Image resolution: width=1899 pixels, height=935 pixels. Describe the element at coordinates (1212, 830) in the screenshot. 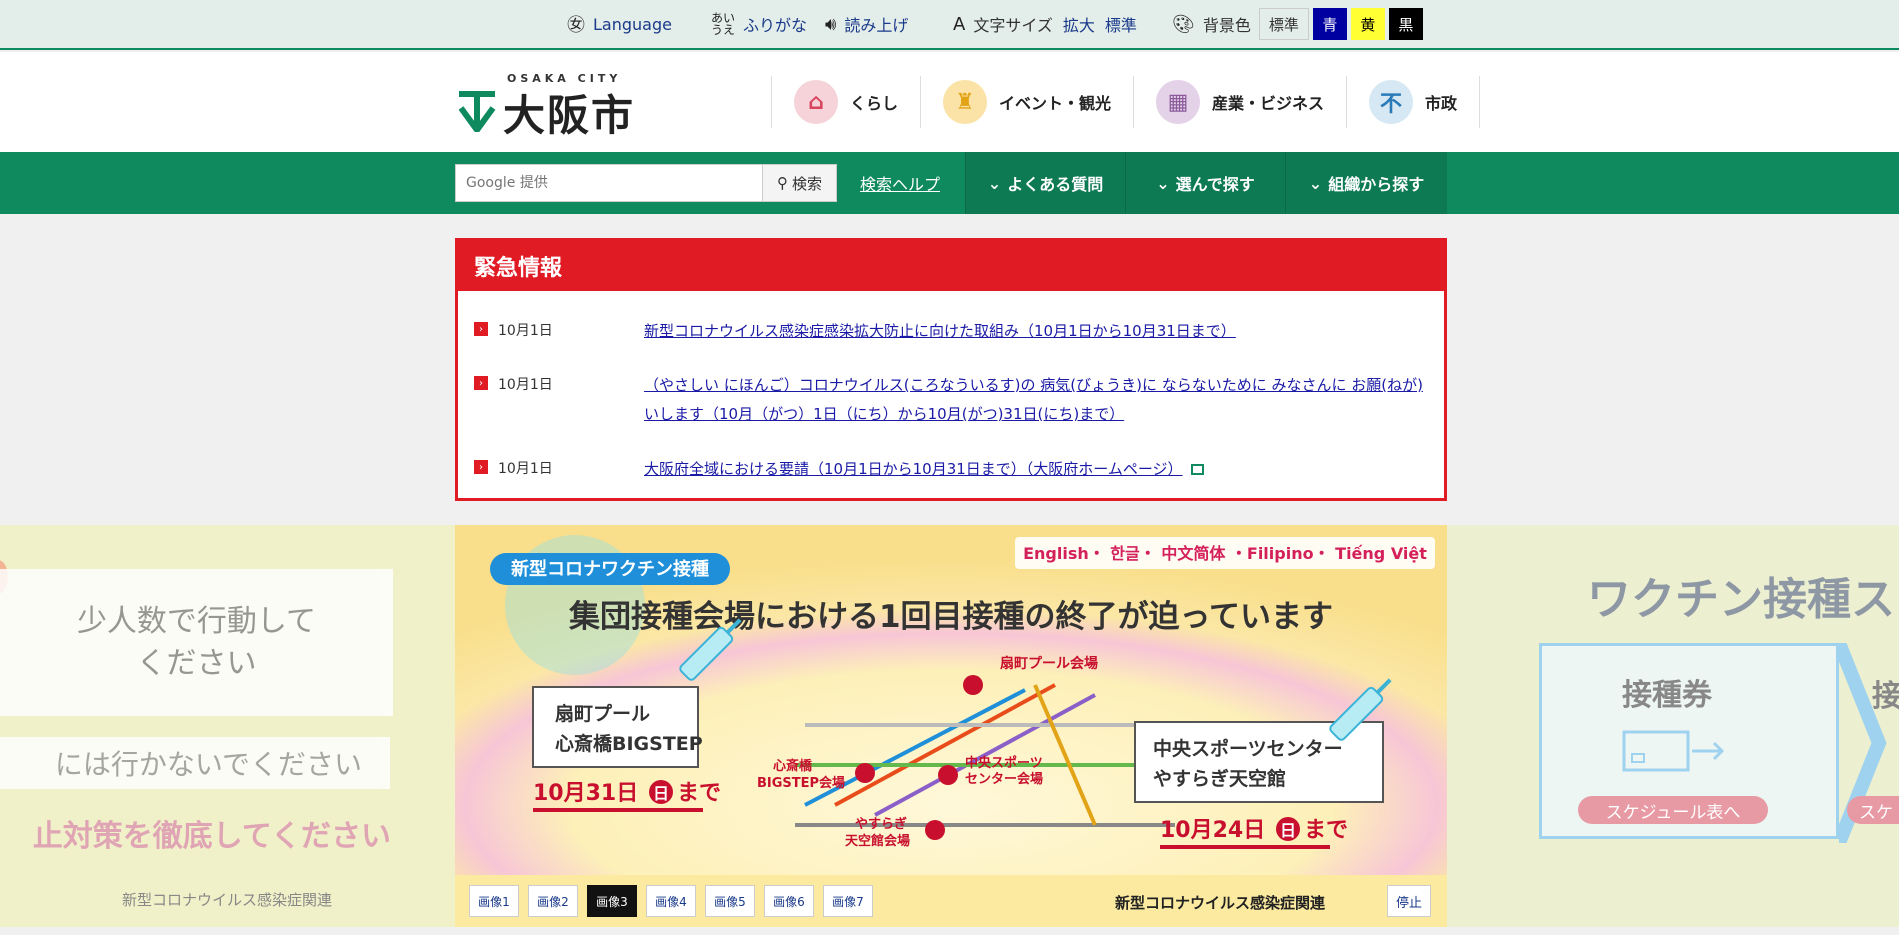

I see `date-right-label: 10月24日` at that location.